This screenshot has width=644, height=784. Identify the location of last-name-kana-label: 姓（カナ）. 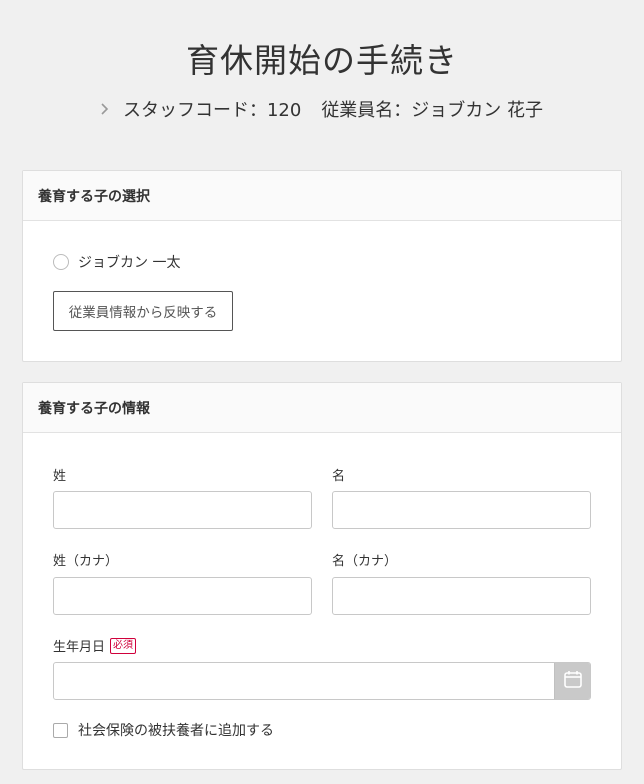
(86, 561).